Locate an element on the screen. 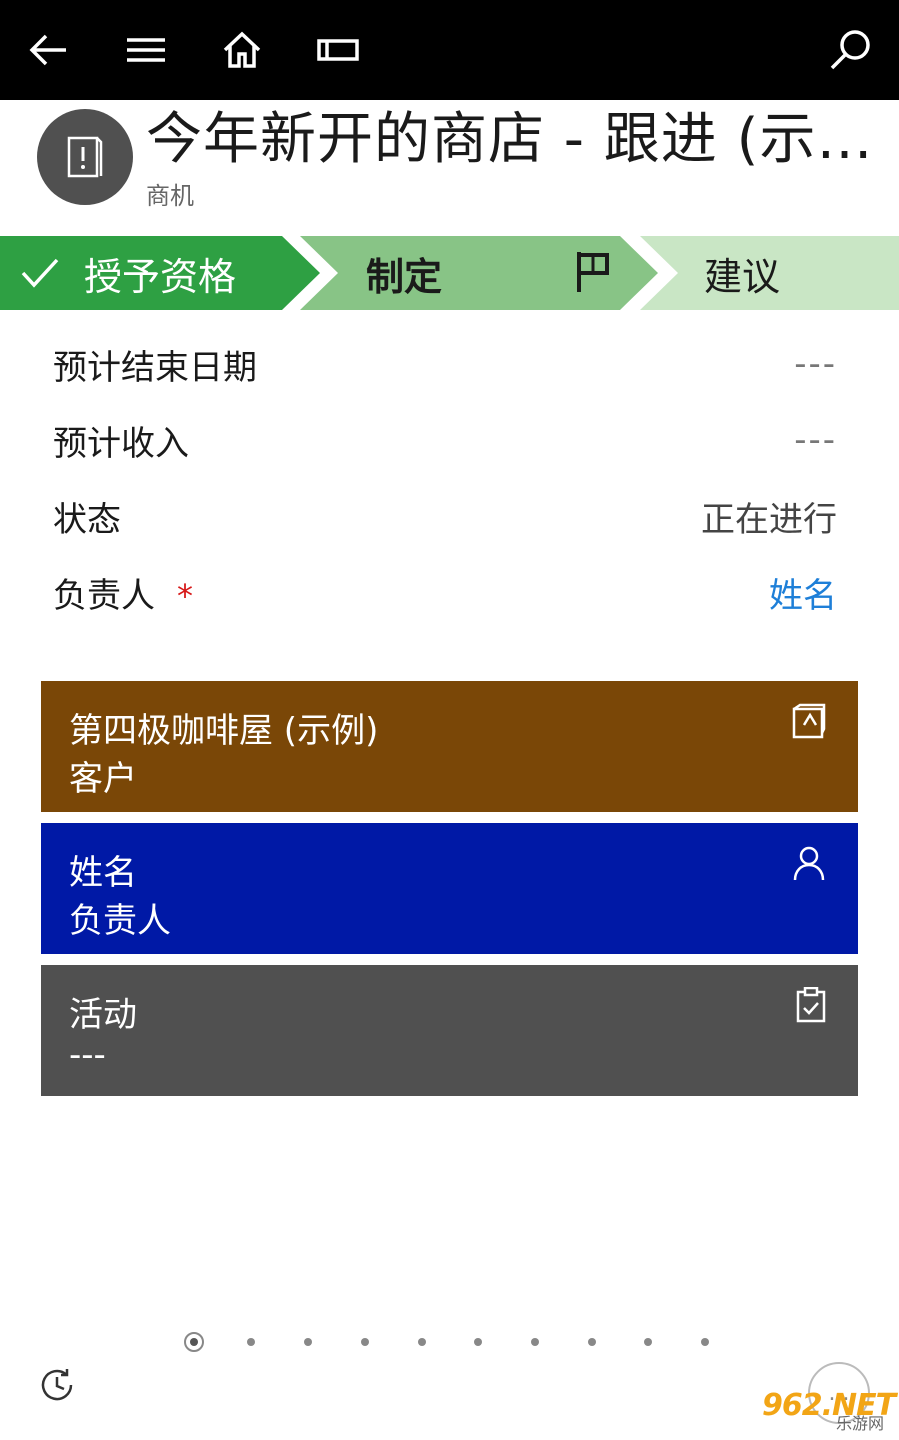  field-label: 预计结束日期 is located at coordinates (155, 367).